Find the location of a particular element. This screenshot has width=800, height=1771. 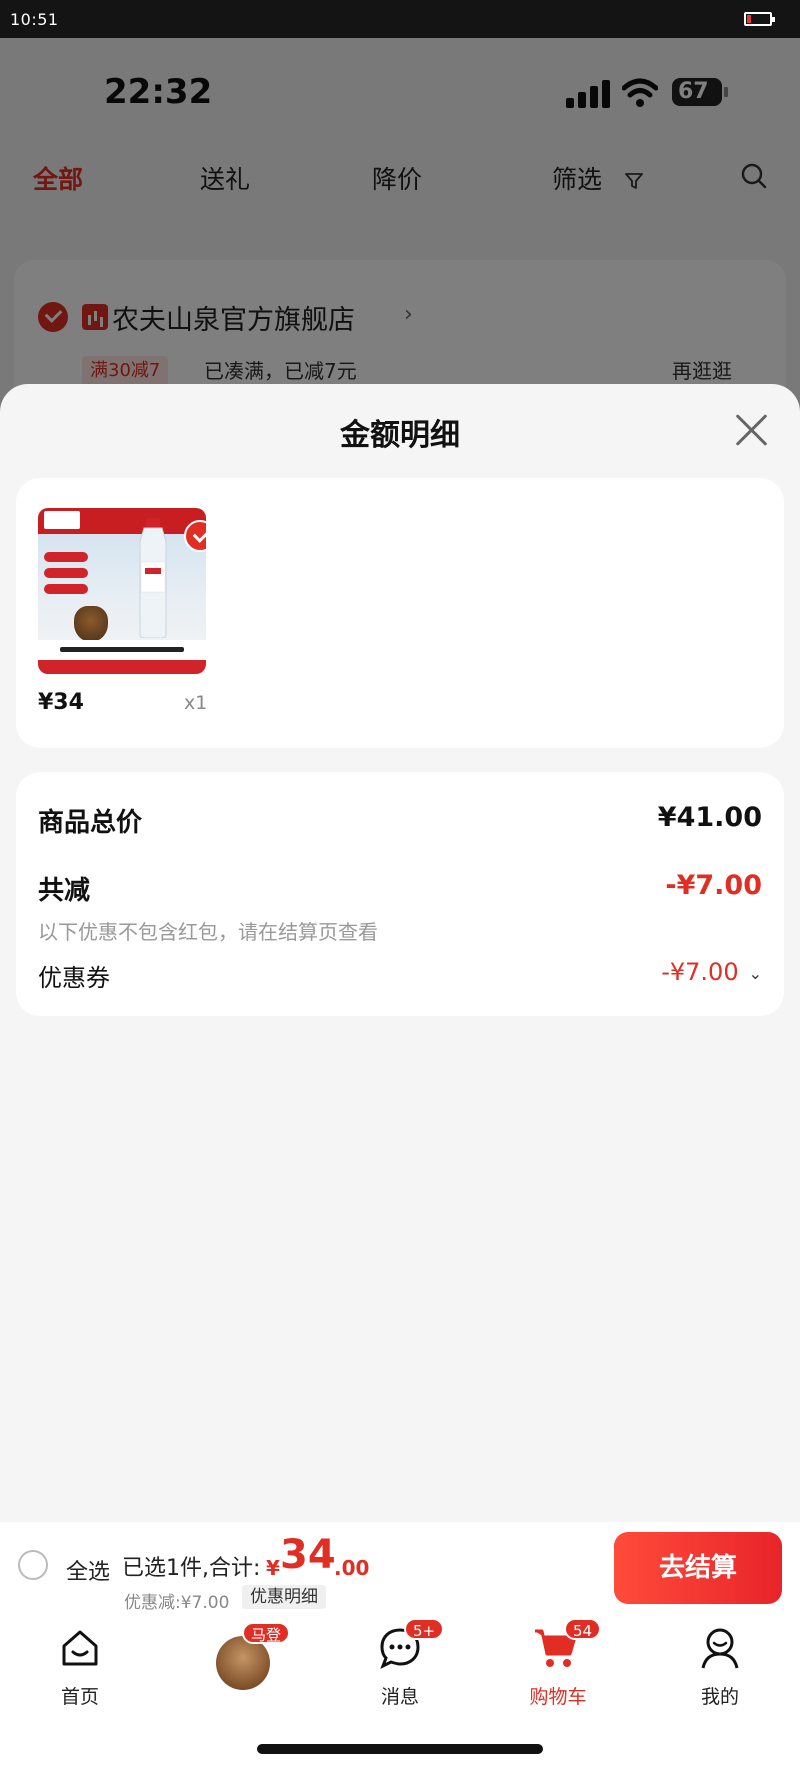

checkout-button: 去结算 is located at coordinates (698, 1568).